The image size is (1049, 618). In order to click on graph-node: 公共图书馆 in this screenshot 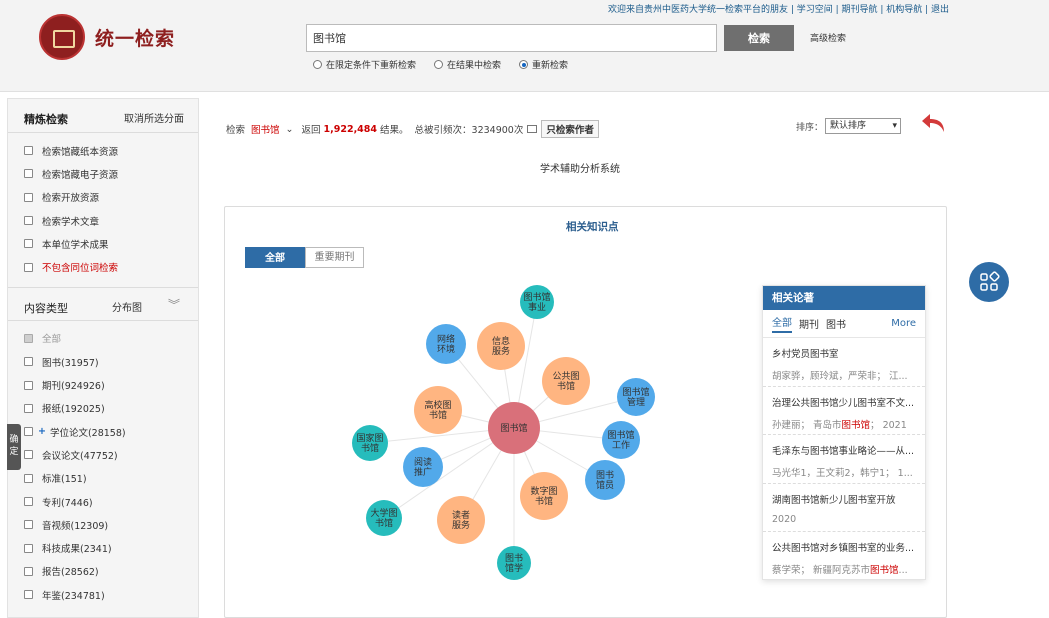, I will do `click(566, 381)`.